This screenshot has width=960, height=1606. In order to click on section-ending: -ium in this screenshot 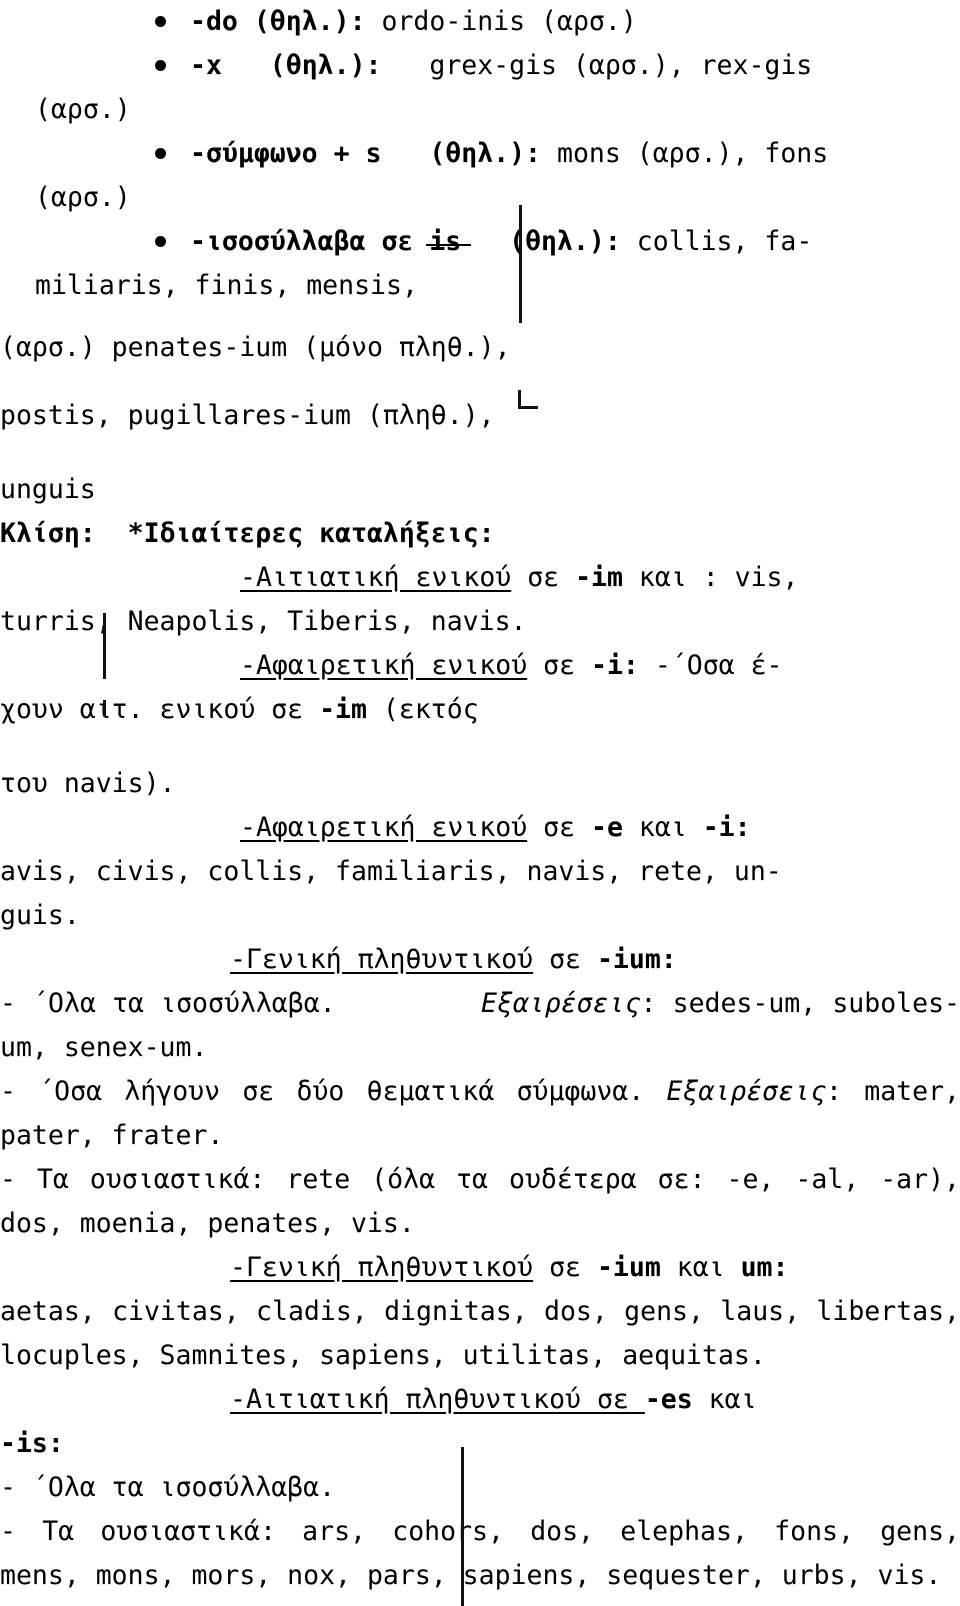, I will do `click(628, 1267)`.